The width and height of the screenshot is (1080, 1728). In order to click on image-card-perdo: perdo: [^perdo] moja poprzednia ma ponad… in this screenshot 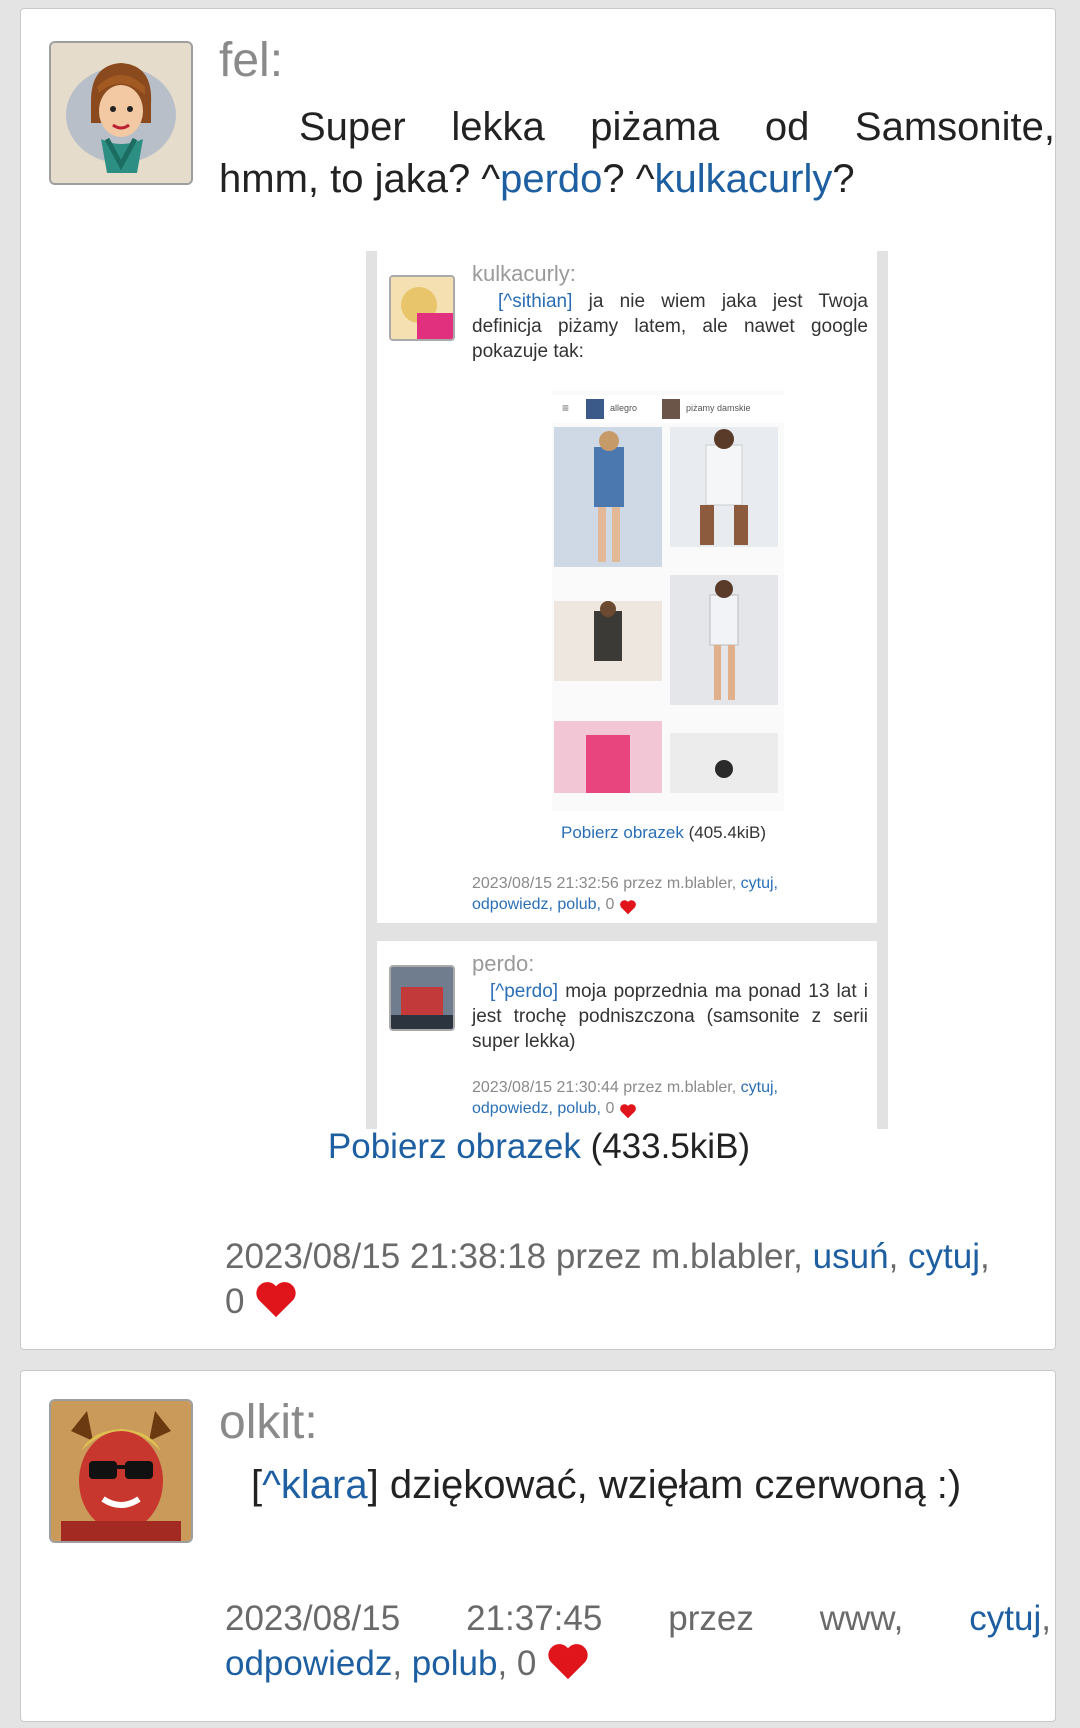, I will do `click(627, 1035)`.